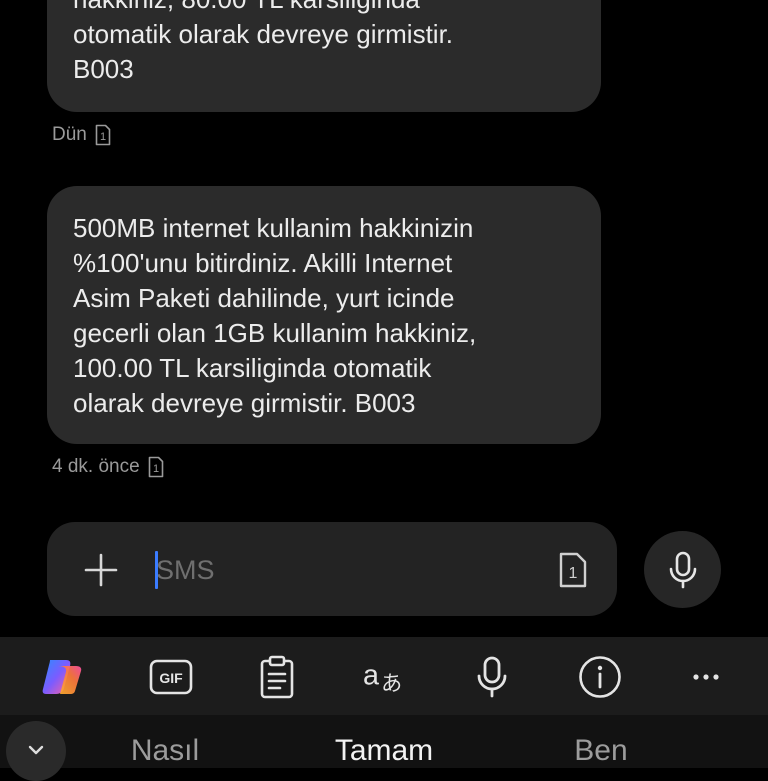  I want to click on more-options-button, so click(706, 677).